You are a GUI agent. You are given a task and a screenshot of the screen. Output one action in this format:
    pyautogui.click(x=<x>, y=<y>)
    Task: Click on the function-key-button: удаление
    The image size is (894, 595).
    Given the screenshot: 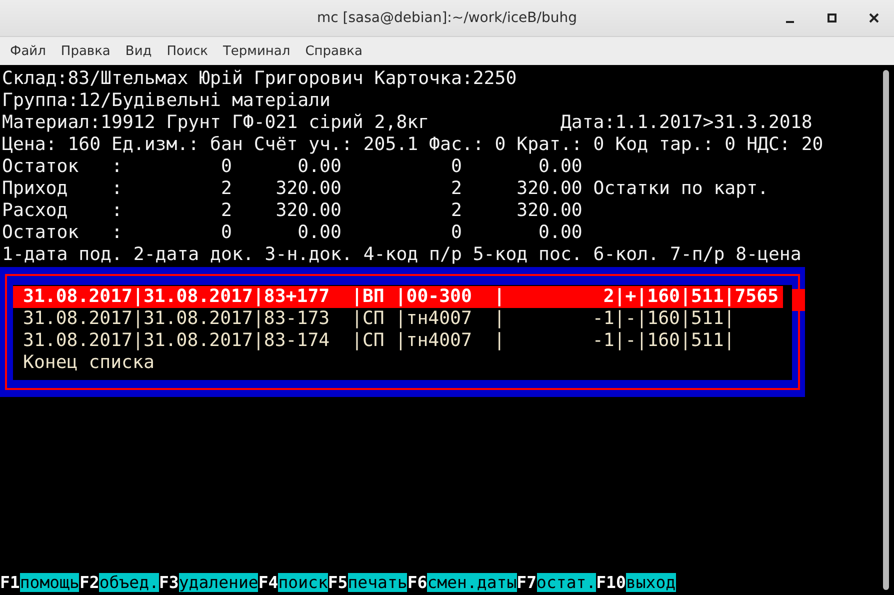 What is the action you would take?
    pyautogui.click(x=218, y=582)
    